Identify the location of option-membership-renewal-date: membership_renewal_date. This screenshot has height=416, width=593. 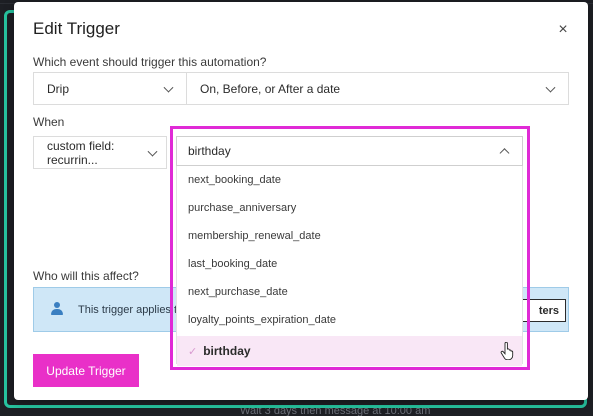
(349, 236).